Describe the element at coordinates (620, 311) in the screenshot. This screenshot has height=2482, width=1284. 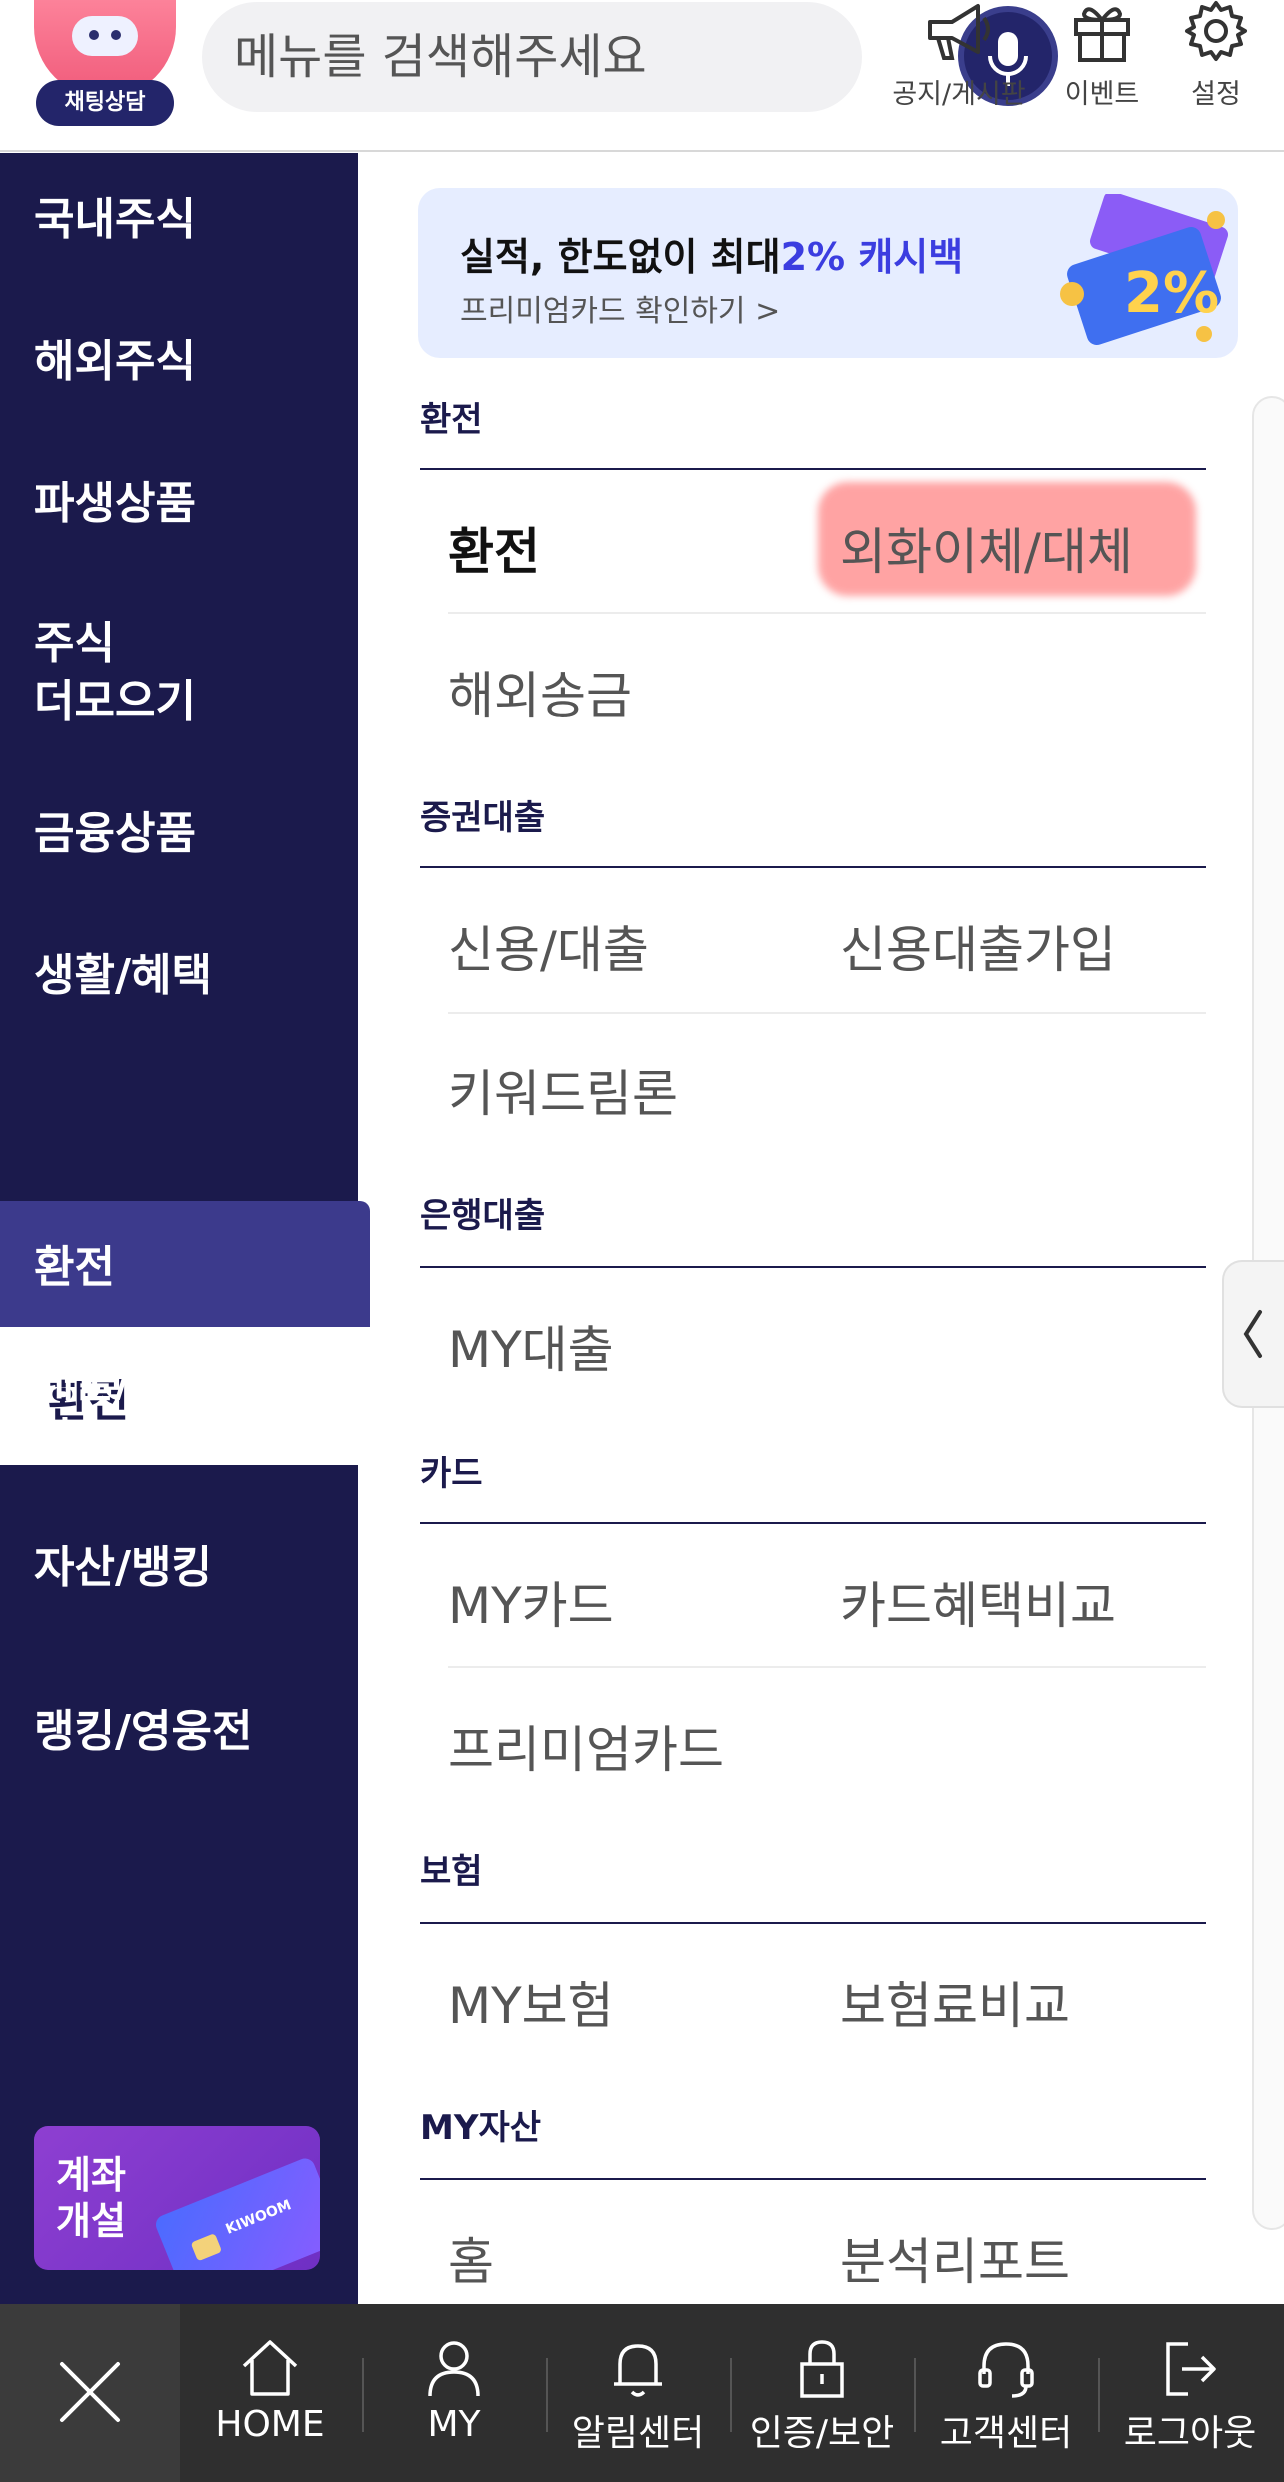
I see `banner-subtitle: 프리미엄카드 확인하기 >` at that location.